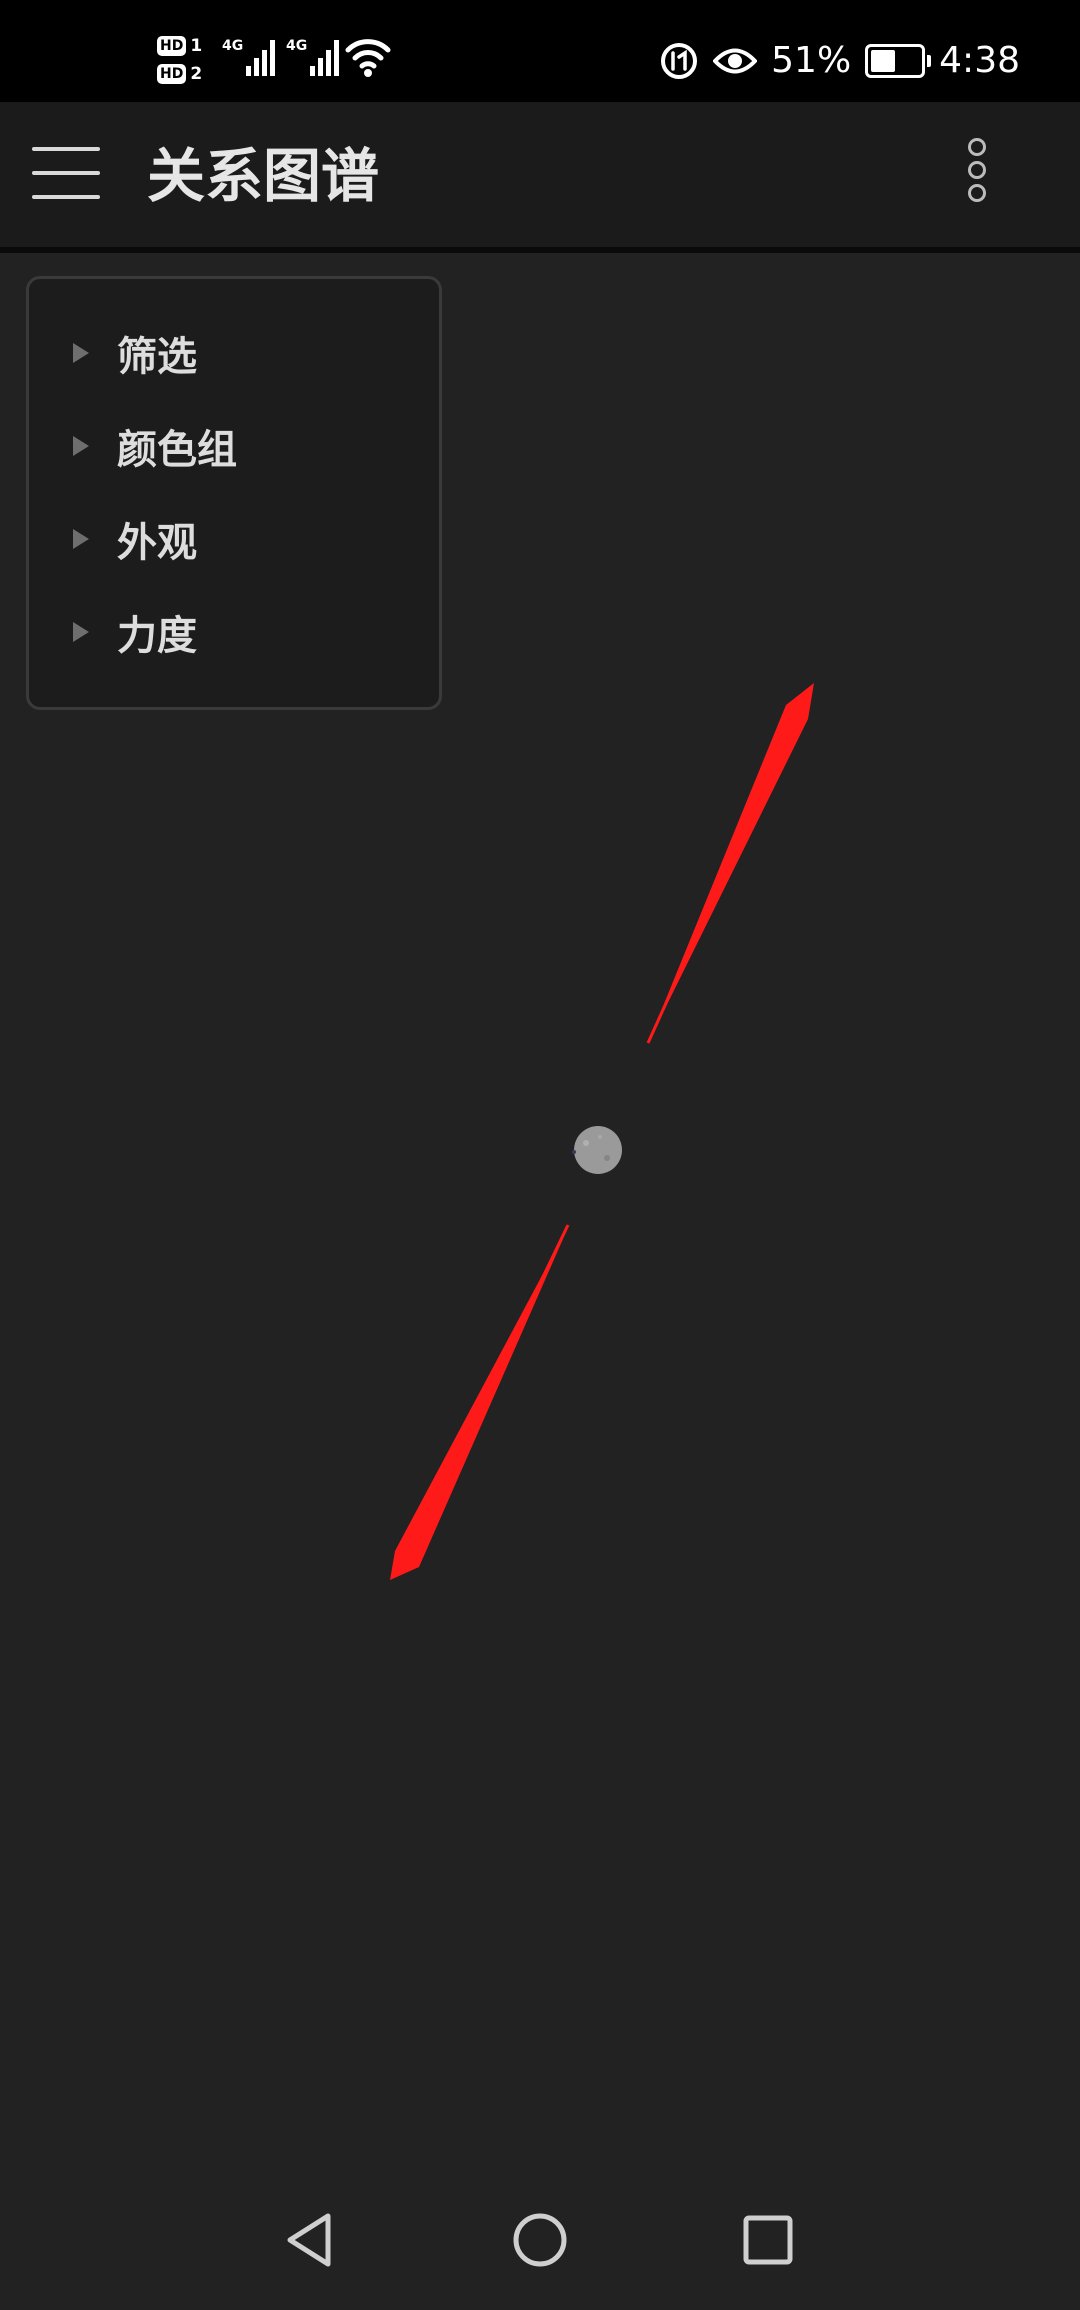  I want to click on status-right-group: 51% 4:38, so click(839, 61).